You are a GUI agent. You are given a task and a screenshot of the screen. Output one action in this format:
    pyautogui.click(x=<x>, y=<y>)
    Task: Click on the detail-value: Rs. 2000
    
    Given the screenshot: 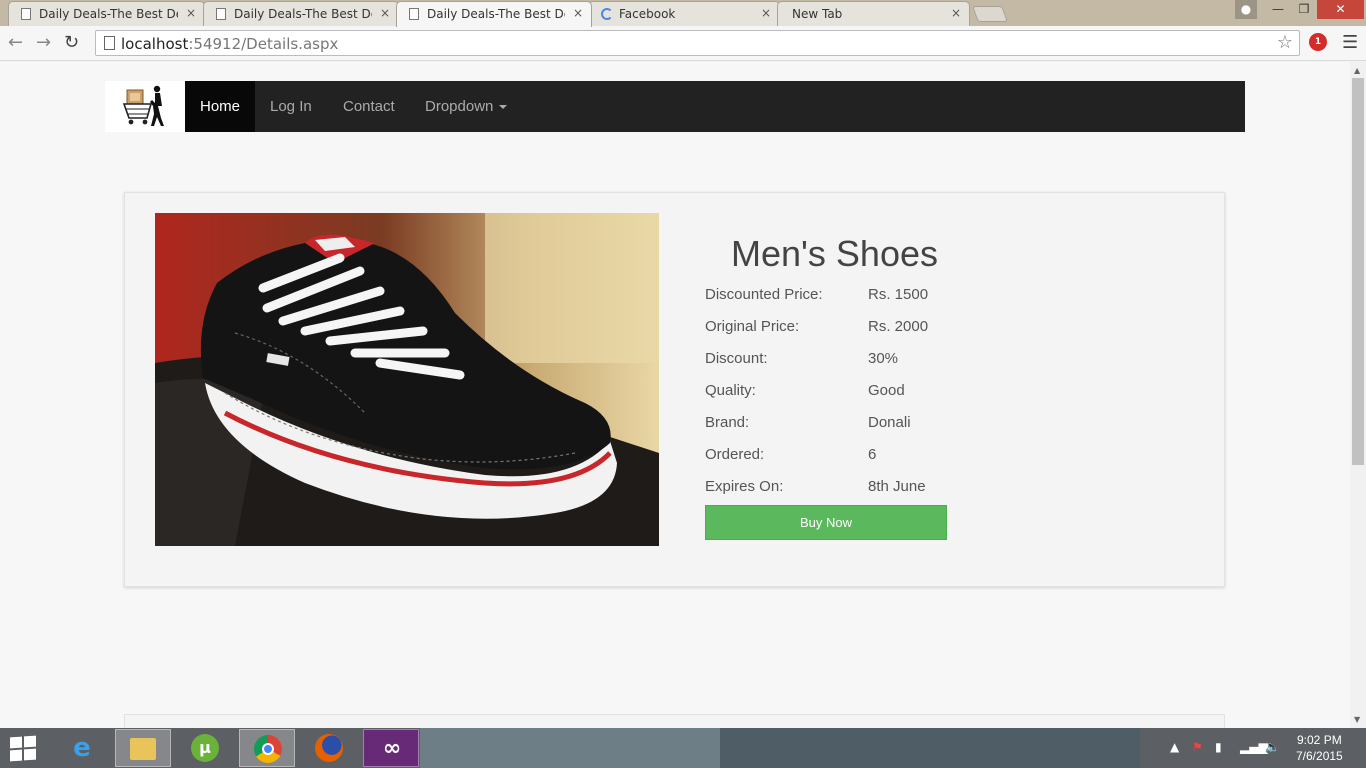 What is the action you would take?
    pyautogui.click(x=898, y=326)
    